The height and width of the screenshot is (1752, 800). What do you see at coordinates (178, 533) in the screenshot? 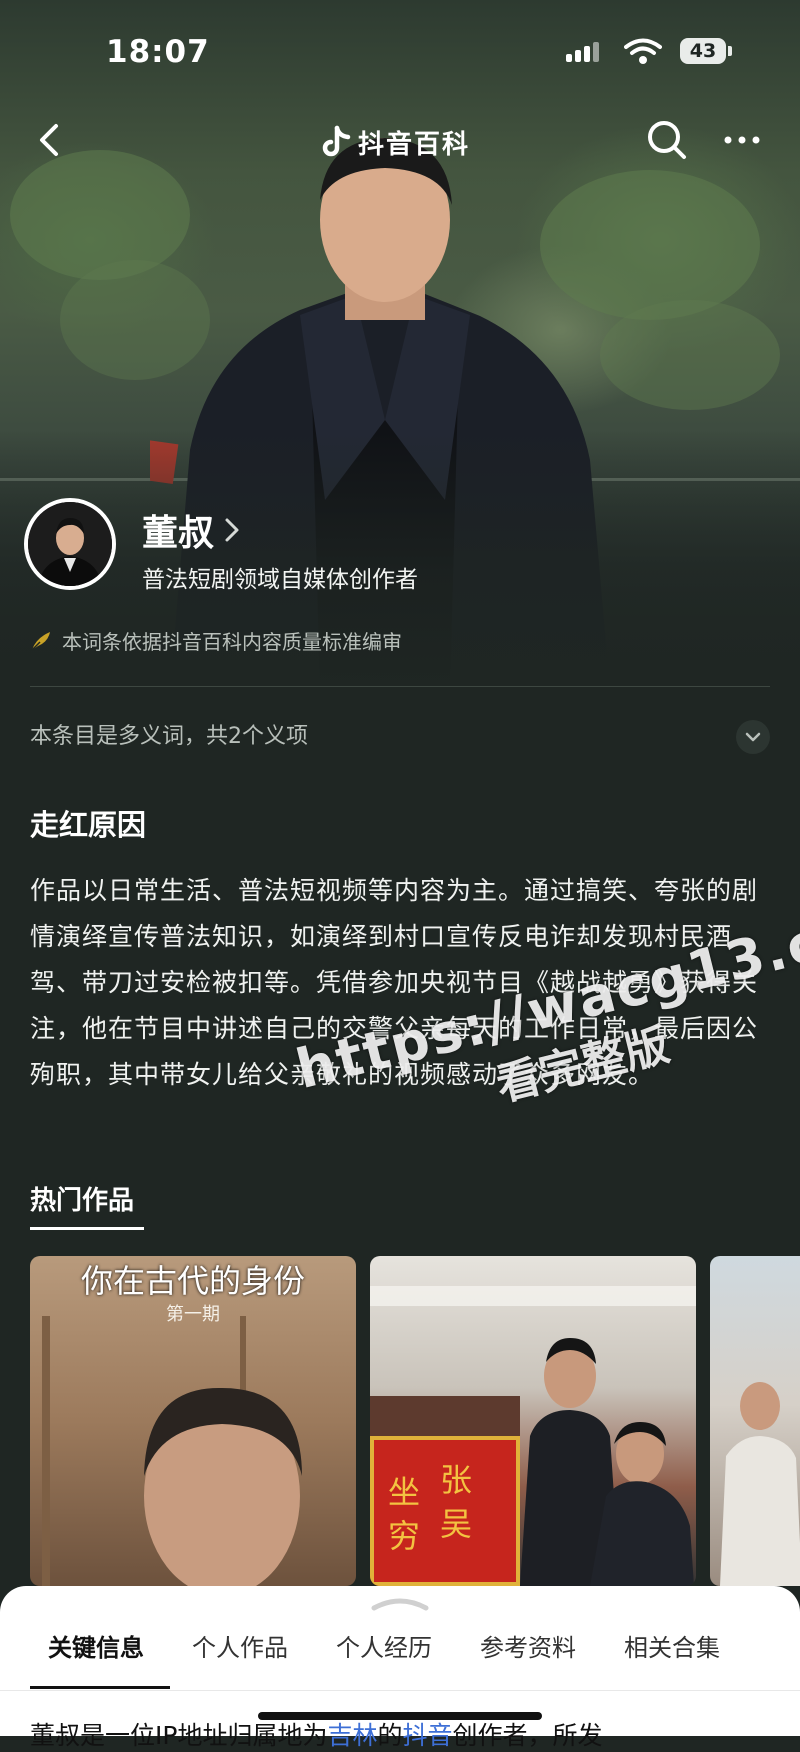
I see `profile-name: 董叔` at bounding box center [178, 533].